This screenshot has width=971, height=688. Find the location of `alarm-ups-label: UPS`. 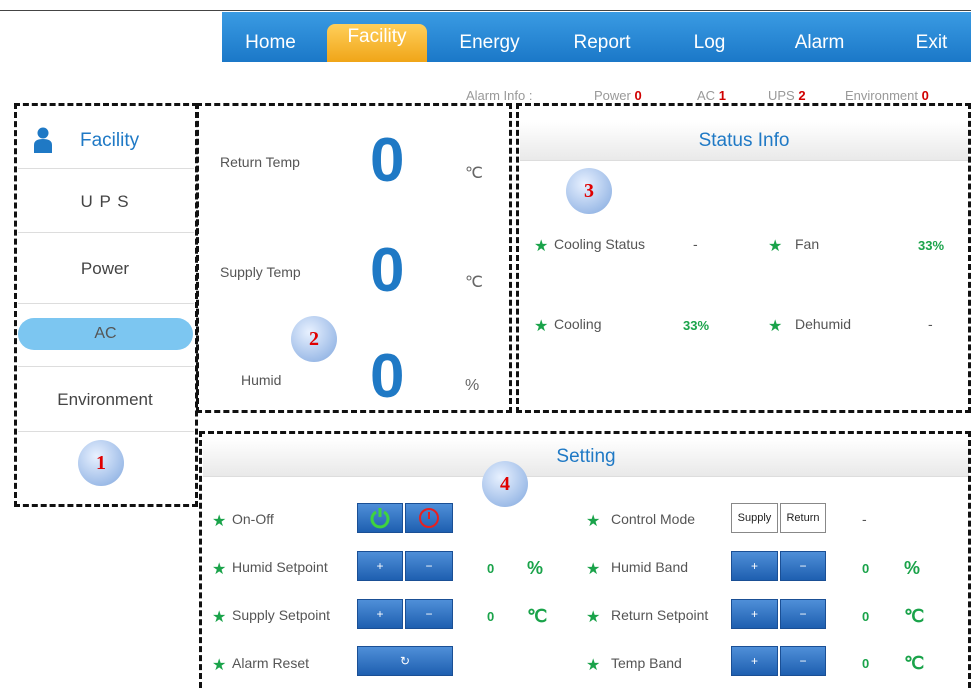

alarm-ups-label: UPS is located at coordinates (781, 95).